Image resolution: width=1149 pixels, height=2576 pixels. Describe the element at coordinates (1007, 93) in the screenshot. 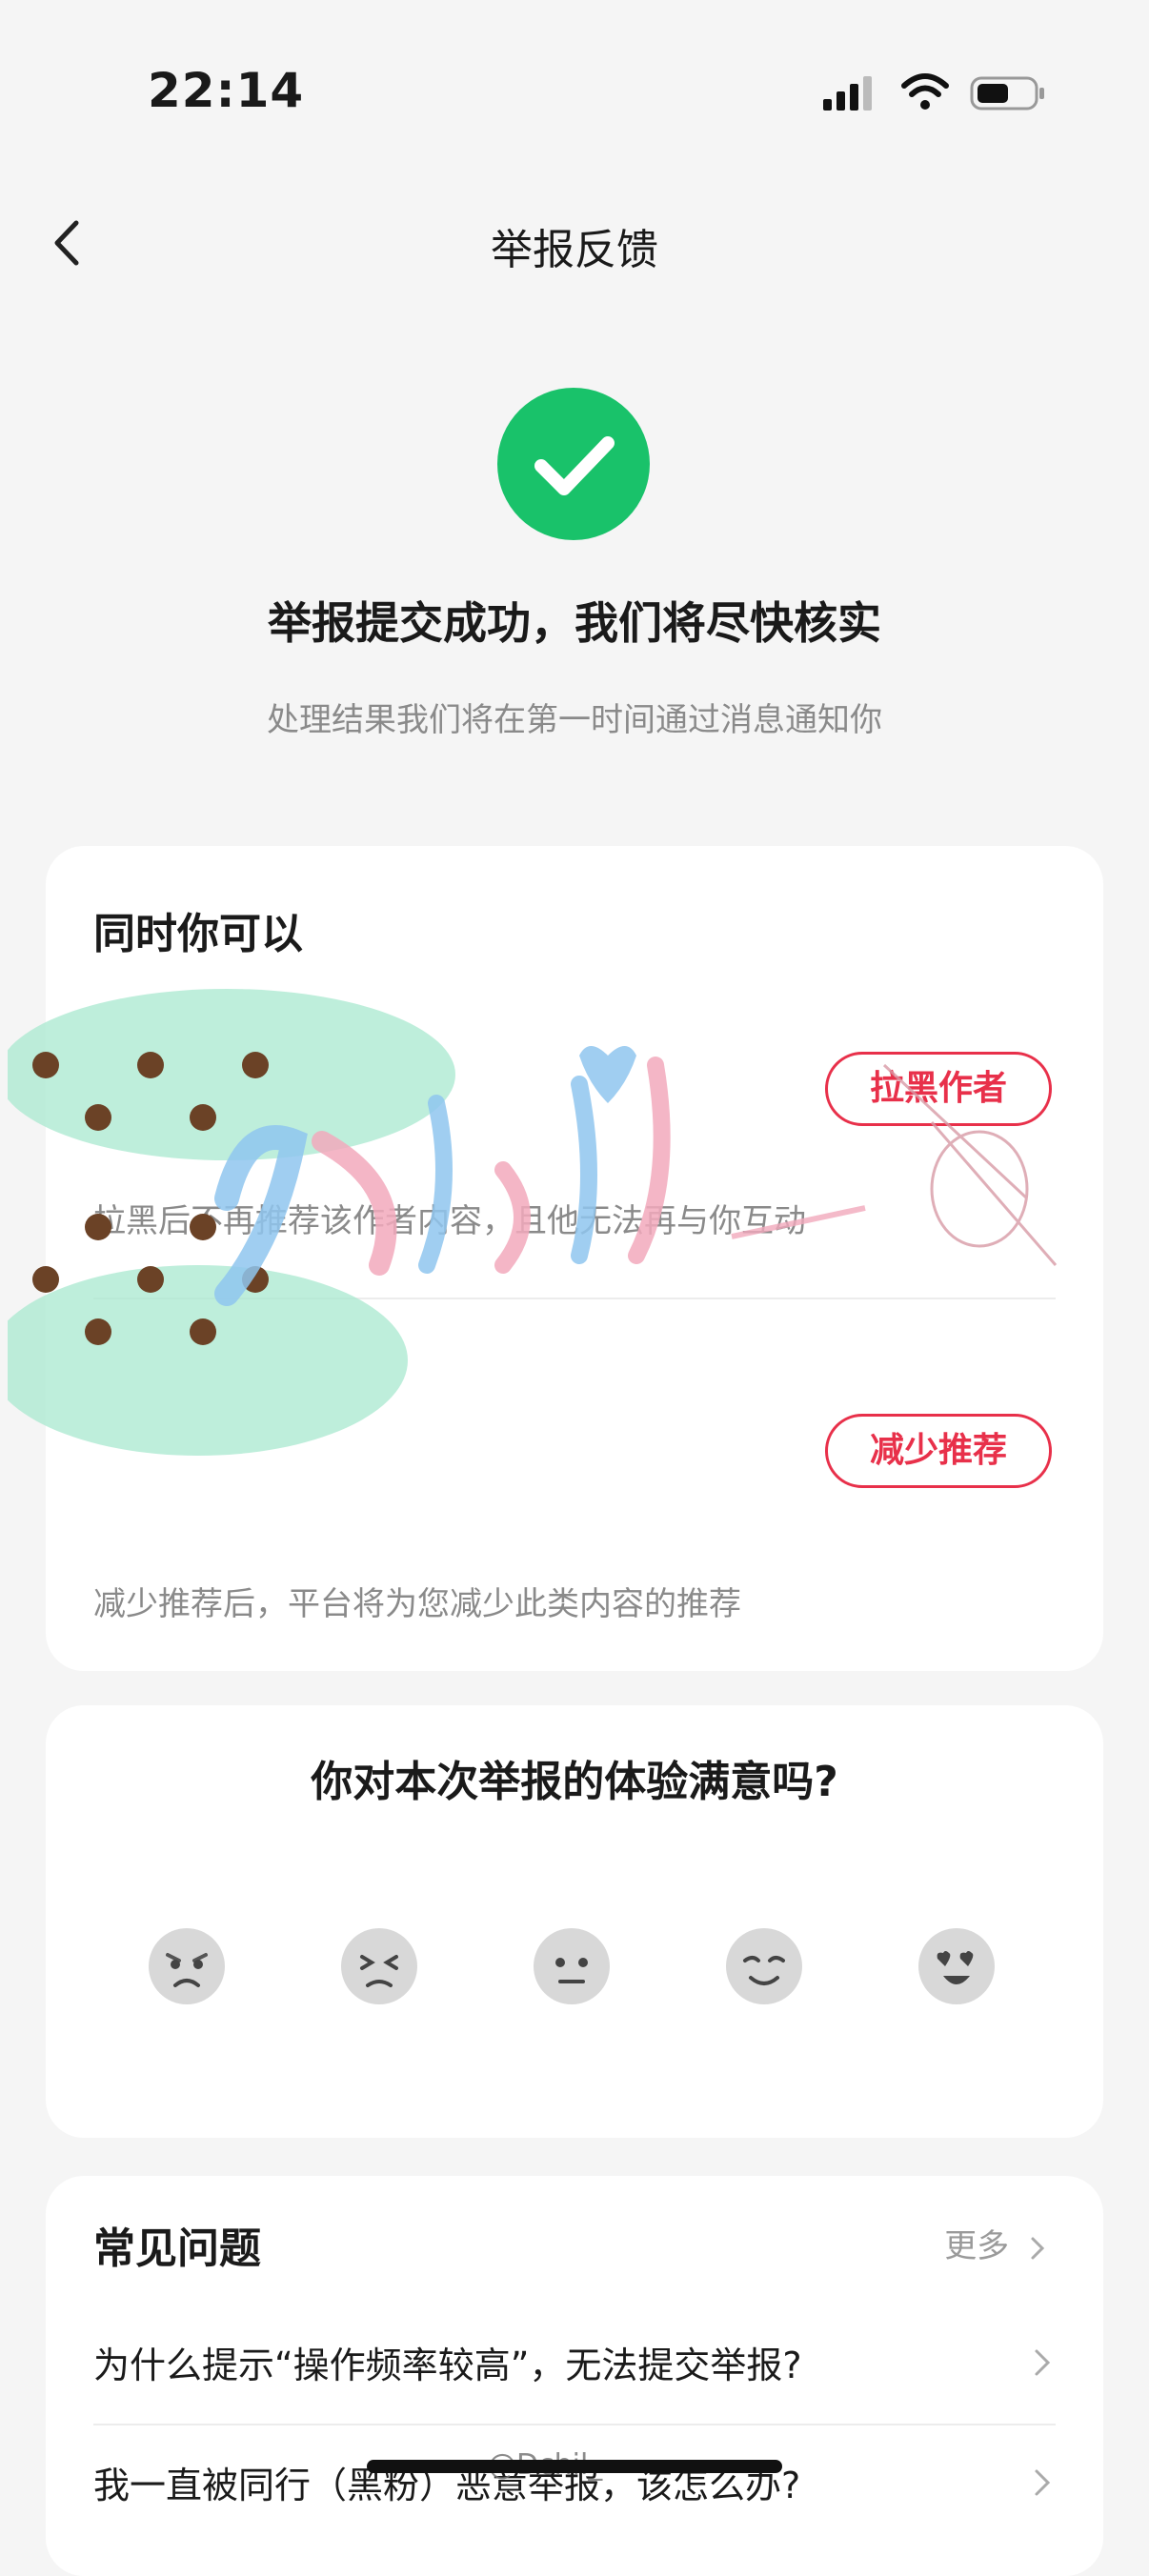

I see `battery-icon` at that location.